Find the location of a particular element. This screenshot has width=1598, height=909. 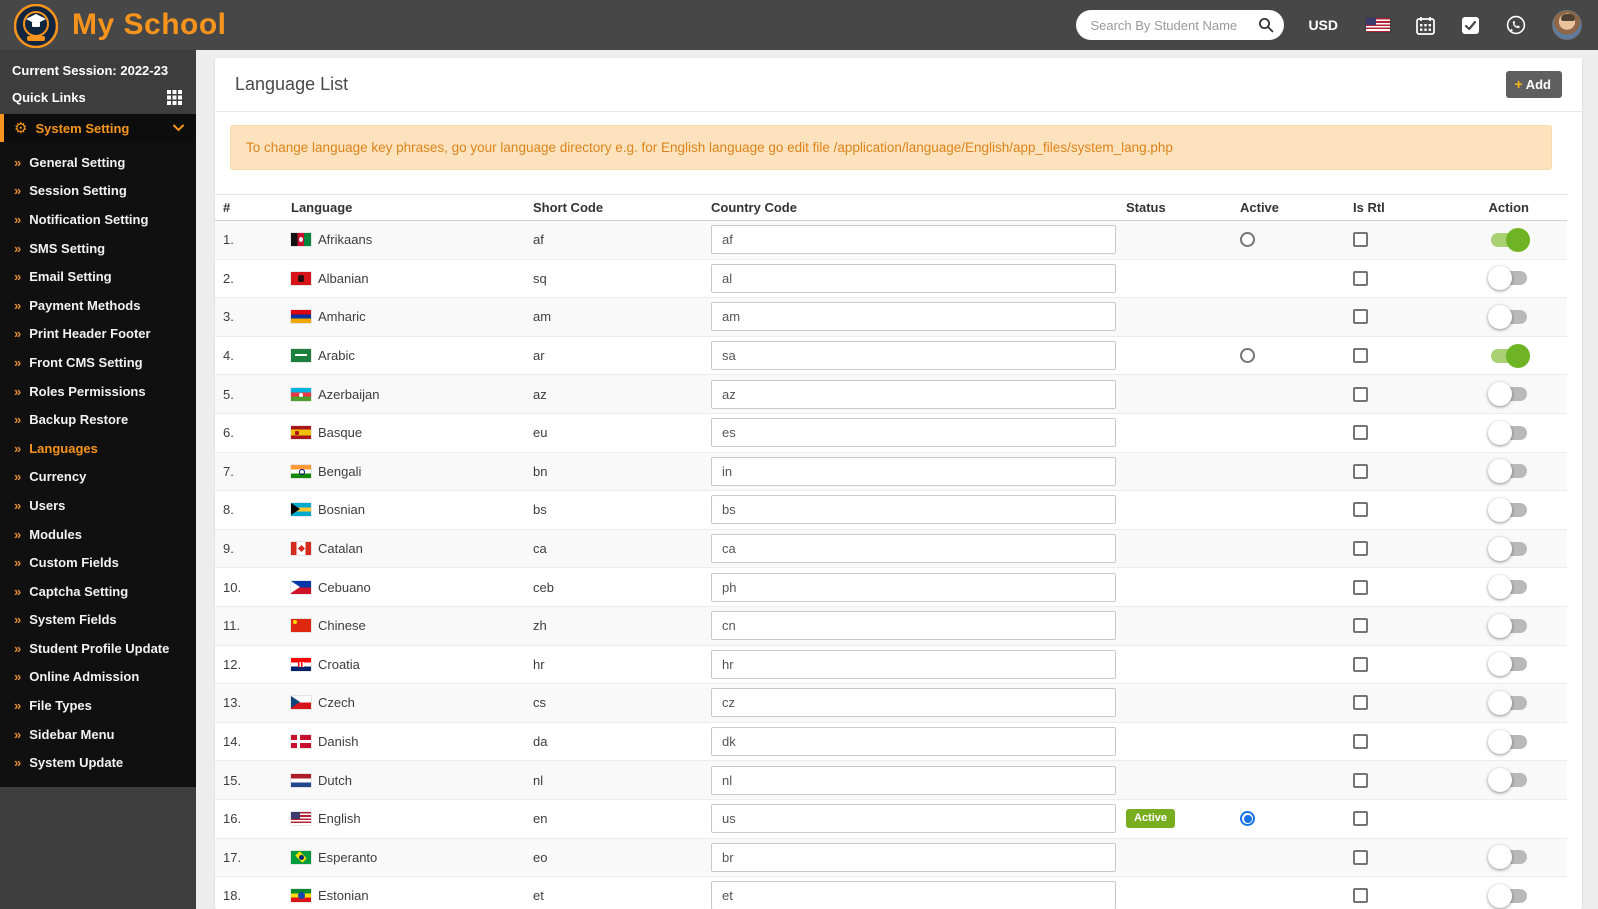

add-language-button: + Add is located at coordinates (1533, 84).